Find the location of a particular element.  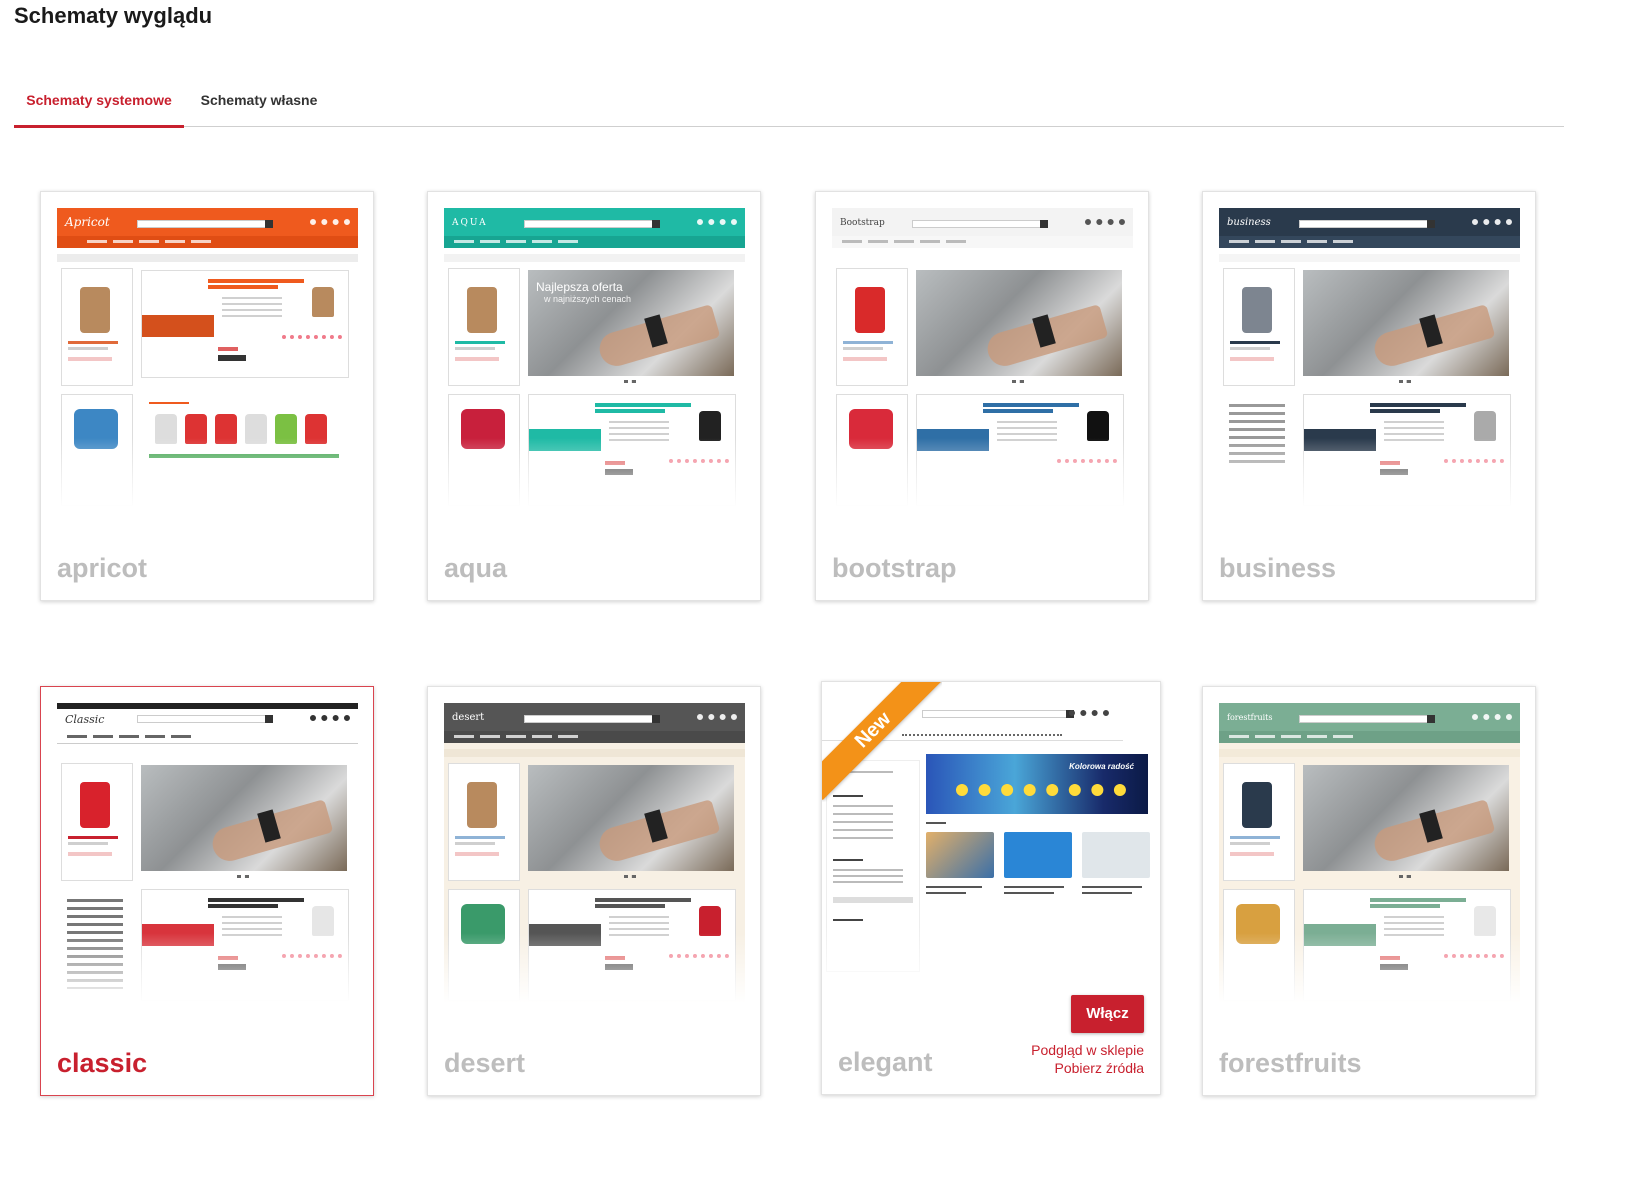

theme-thumbnail: Bootstrap is located at coordinates (982, 358).